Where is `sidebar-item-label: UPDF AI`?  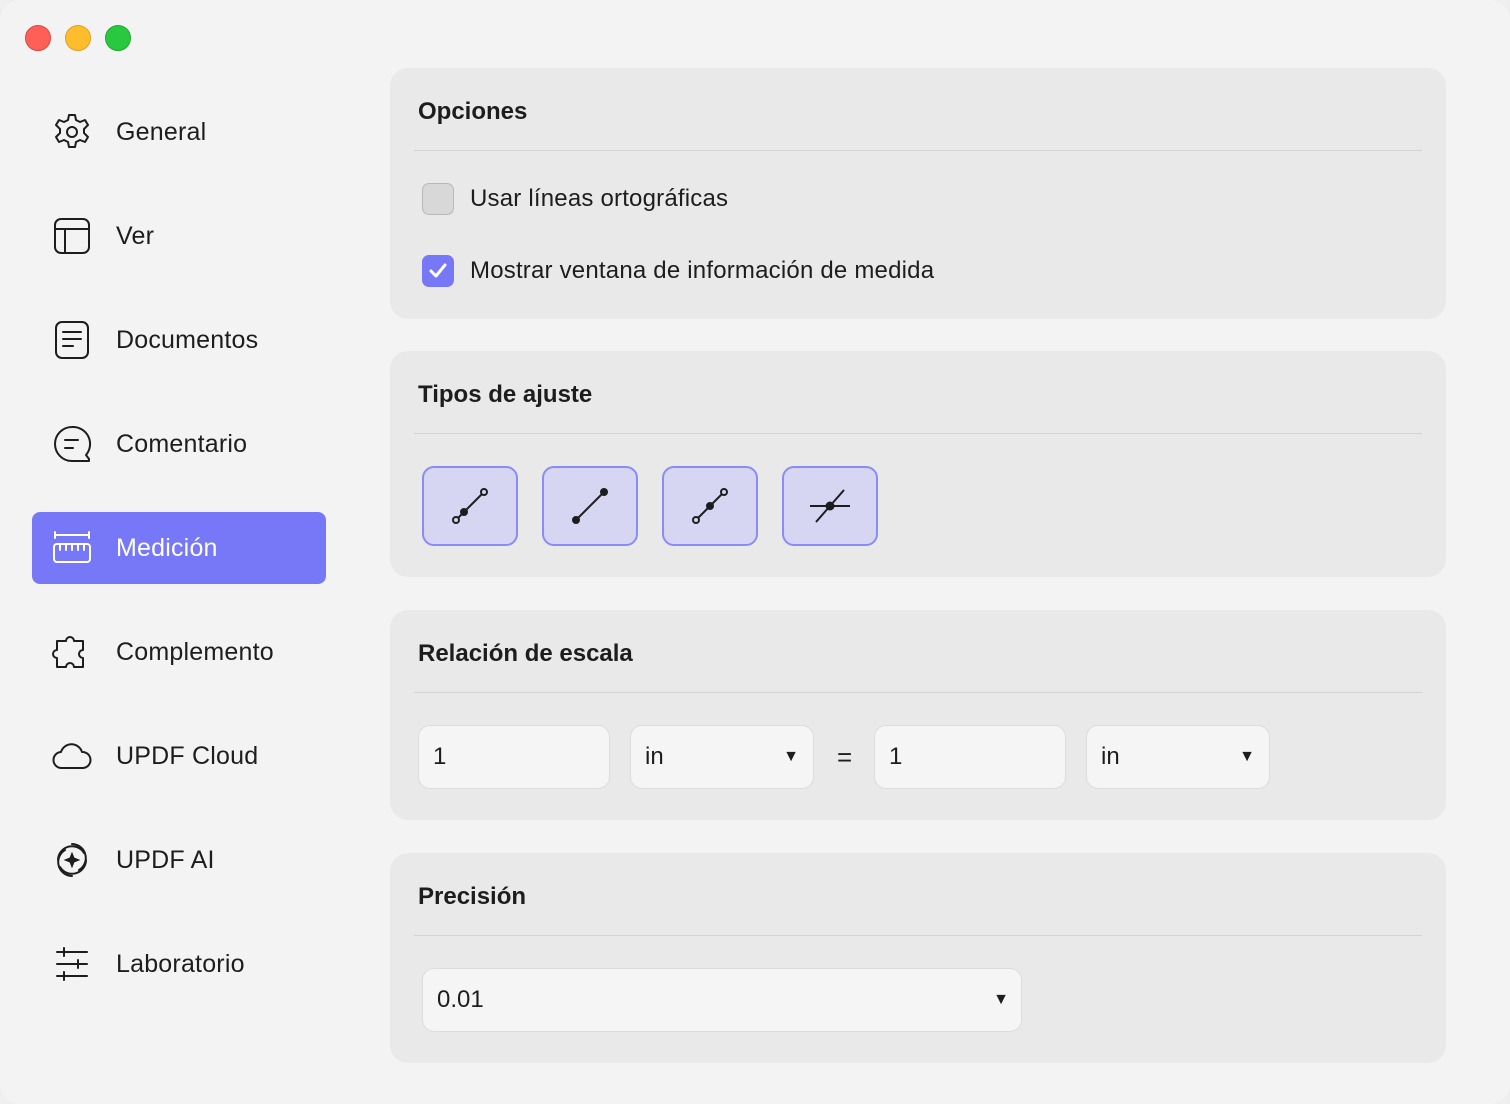
sidebar-item-label: UPDF AI is located at coordinates (165, 859).